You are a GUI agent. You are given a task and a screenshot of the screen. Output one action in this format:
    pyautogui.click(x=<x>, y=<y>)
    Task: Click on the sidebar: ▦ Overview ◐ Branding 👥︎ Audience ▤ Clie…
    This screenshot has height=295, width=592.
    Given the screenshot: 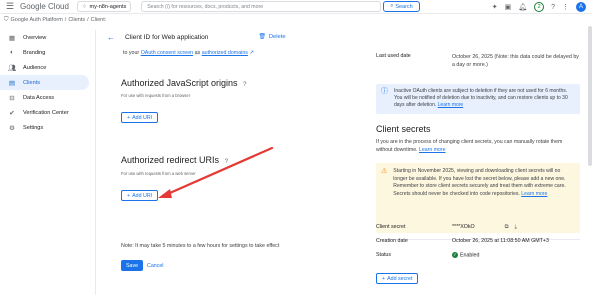 What is the action you would take?
    pyautogui.click(x=48, y=162)
    